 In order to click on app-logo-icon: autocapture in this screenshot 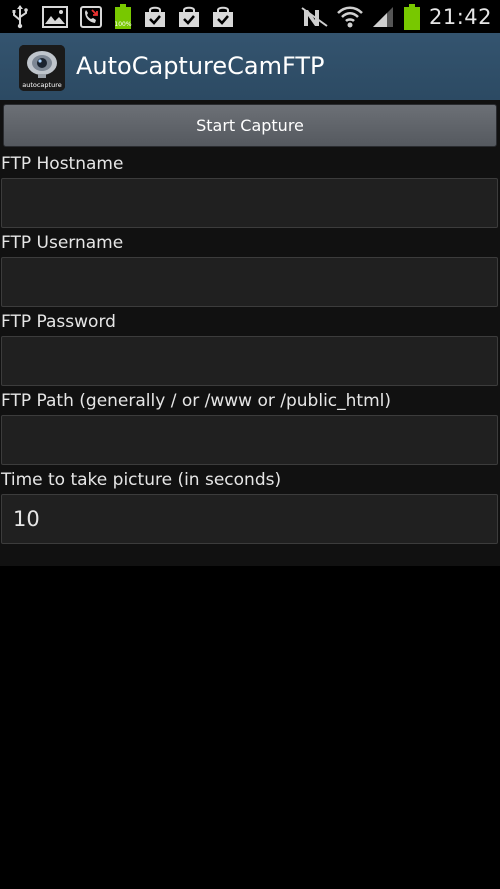, I will do `click(42, 68)`.